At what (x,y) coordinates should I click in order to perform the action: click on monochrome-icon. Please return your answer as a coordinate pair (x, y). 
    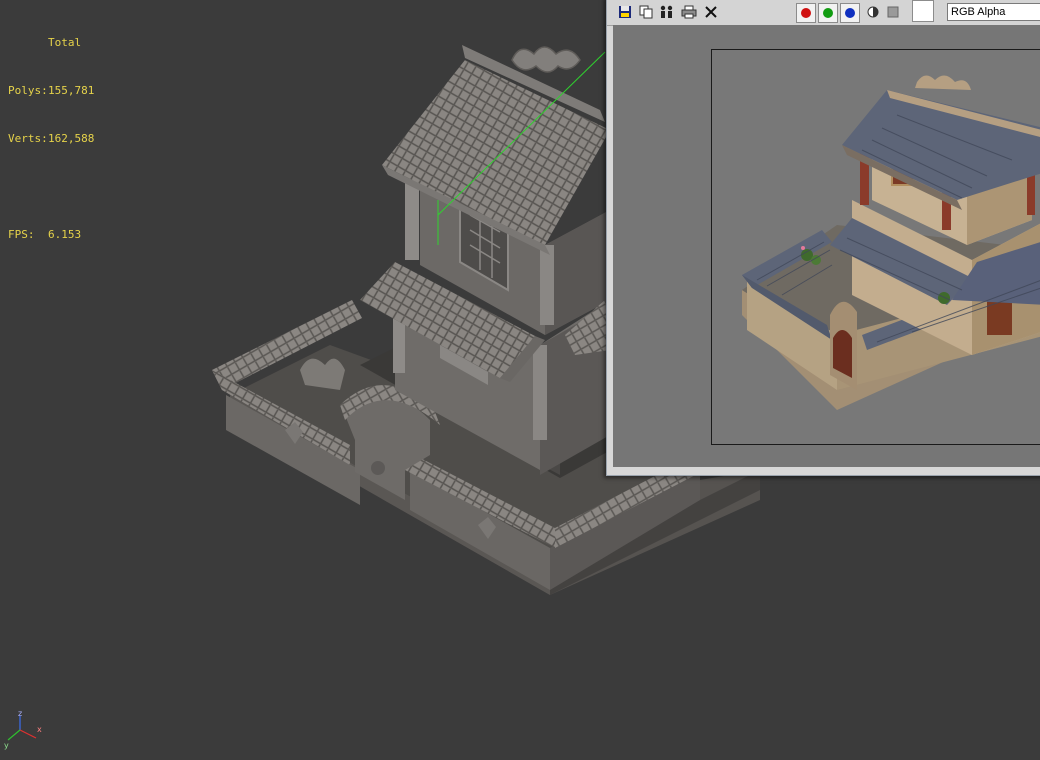
    Looking at the image, I should click on (893, 12).